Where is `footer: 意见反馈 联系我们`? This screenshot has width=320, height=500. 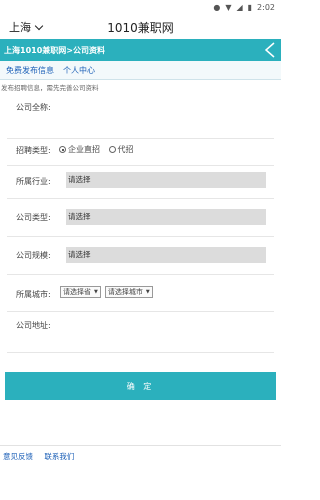
footer: 意见反馈 联系我们 is located at coordinates (140, 453).